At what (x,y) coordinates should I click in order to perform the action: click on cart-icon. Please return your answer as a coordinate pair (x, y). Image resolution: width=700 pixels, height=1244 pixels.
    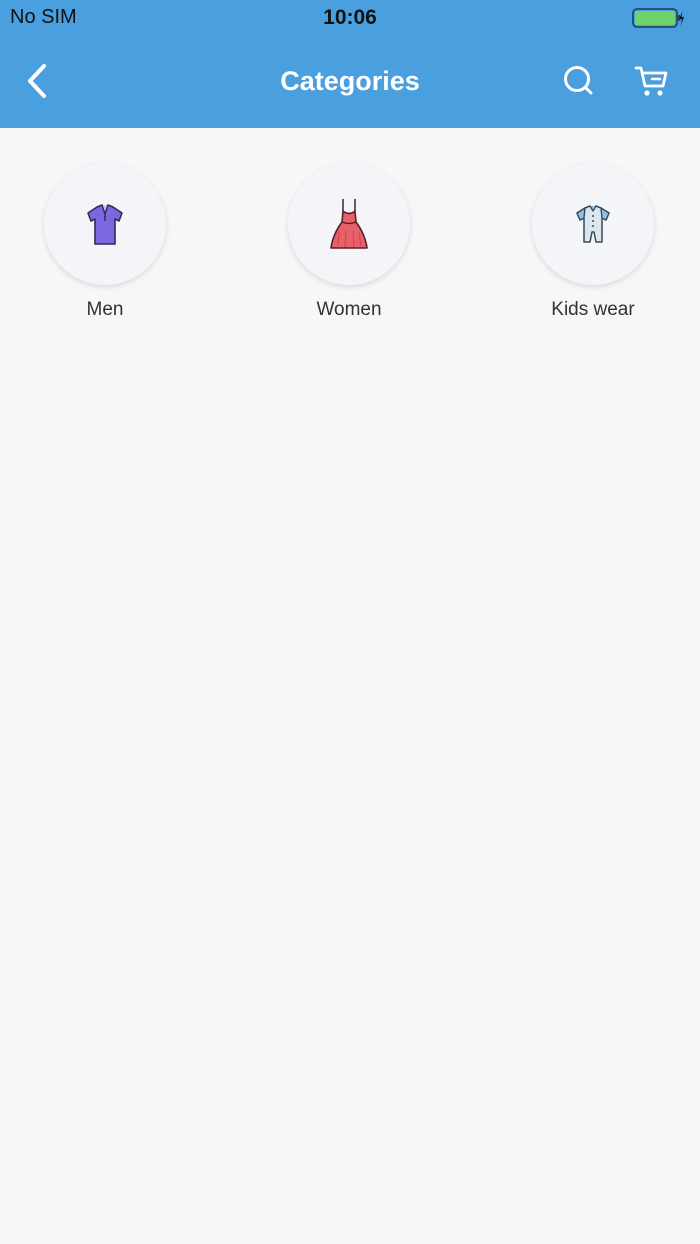
    Looking at the image, I should click on (651, 81).